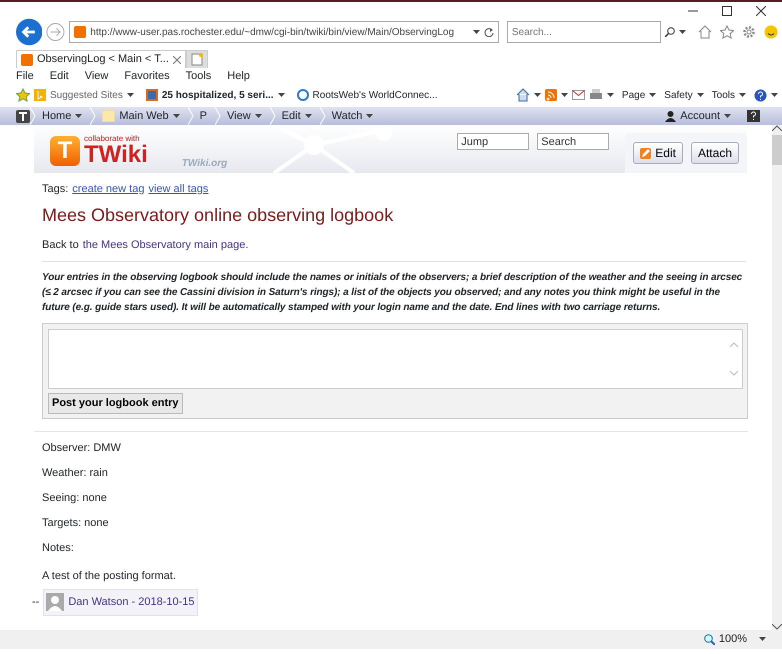  Describe the element at coordinates (658, 153) in the screenshot. I see `toolbar-button: Edit` at that location.